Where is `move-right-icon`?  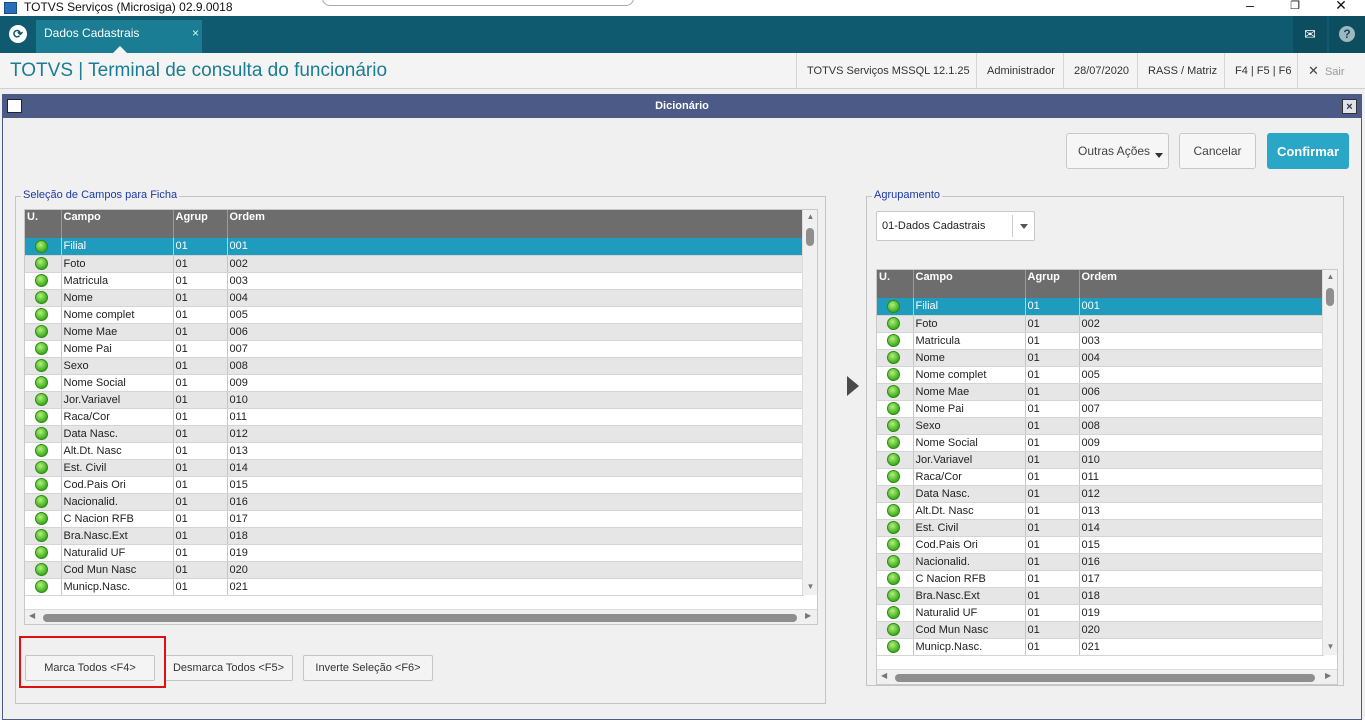 move-right-icon is located at coordinates (853, 386).